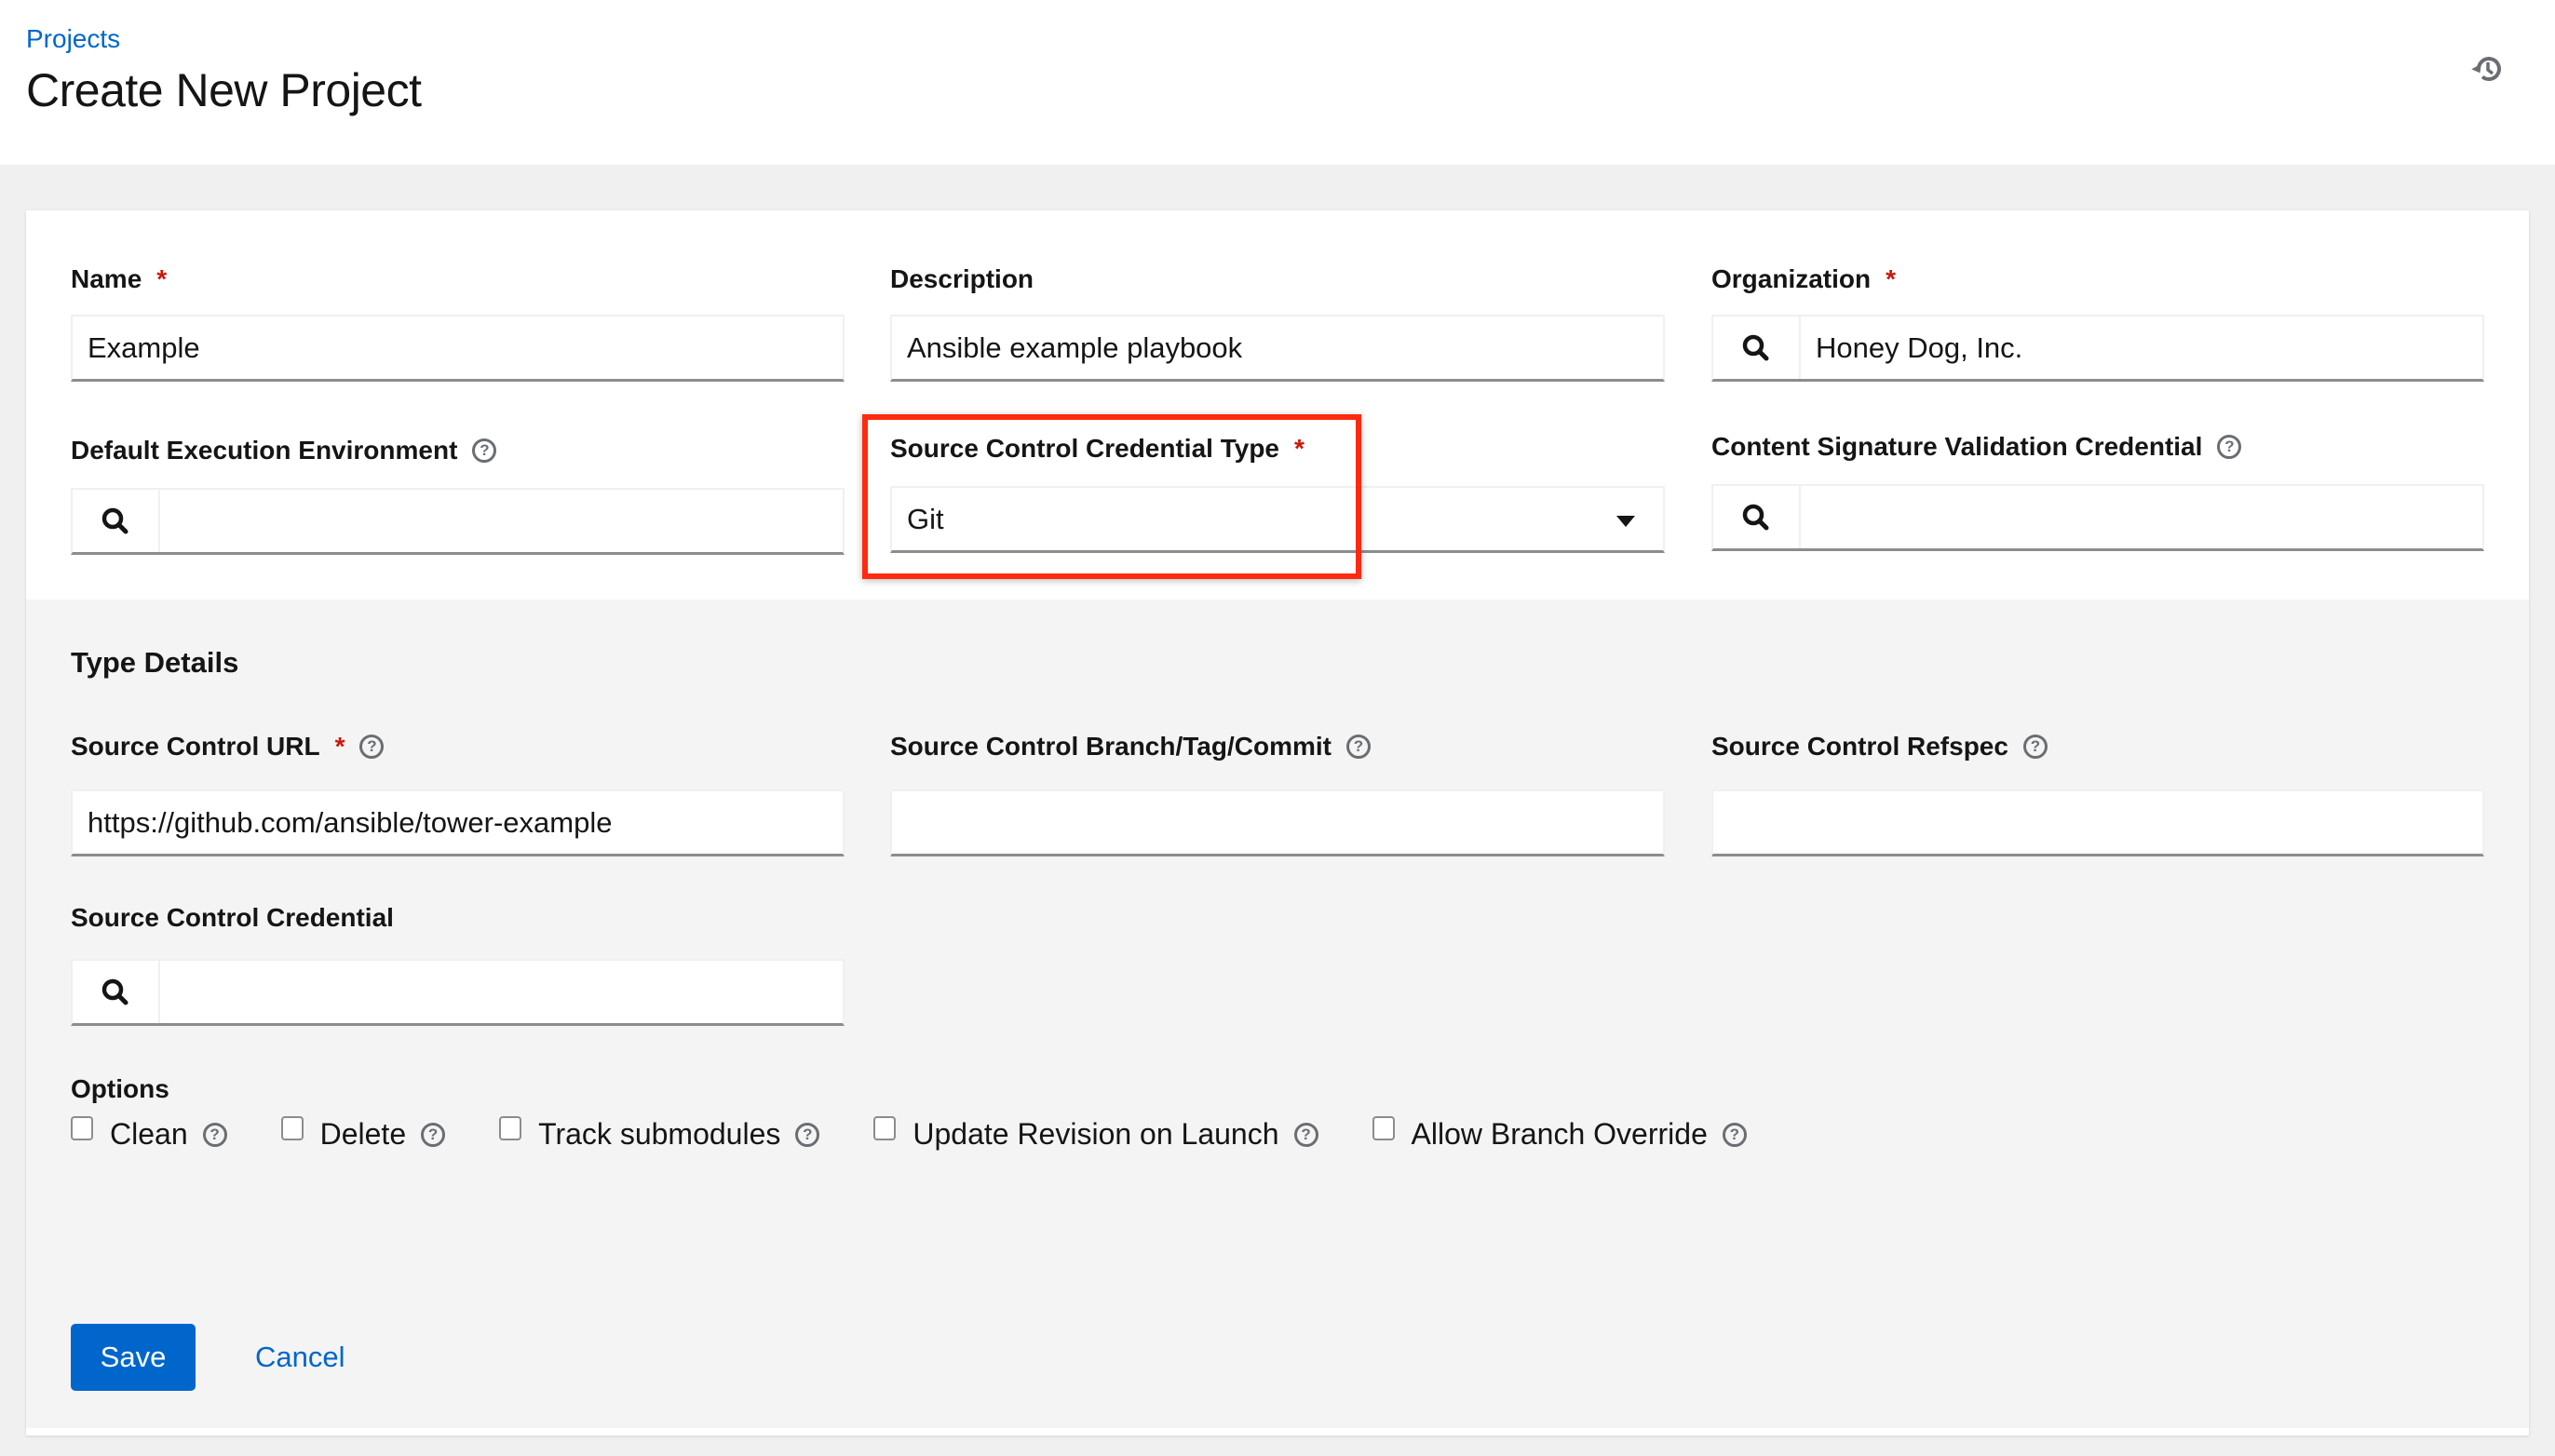  What do you see at coordinates (1277, 82) in the screenshot?
I see `page-header: Projects Create New Project` at bounding box center [1277, 82].